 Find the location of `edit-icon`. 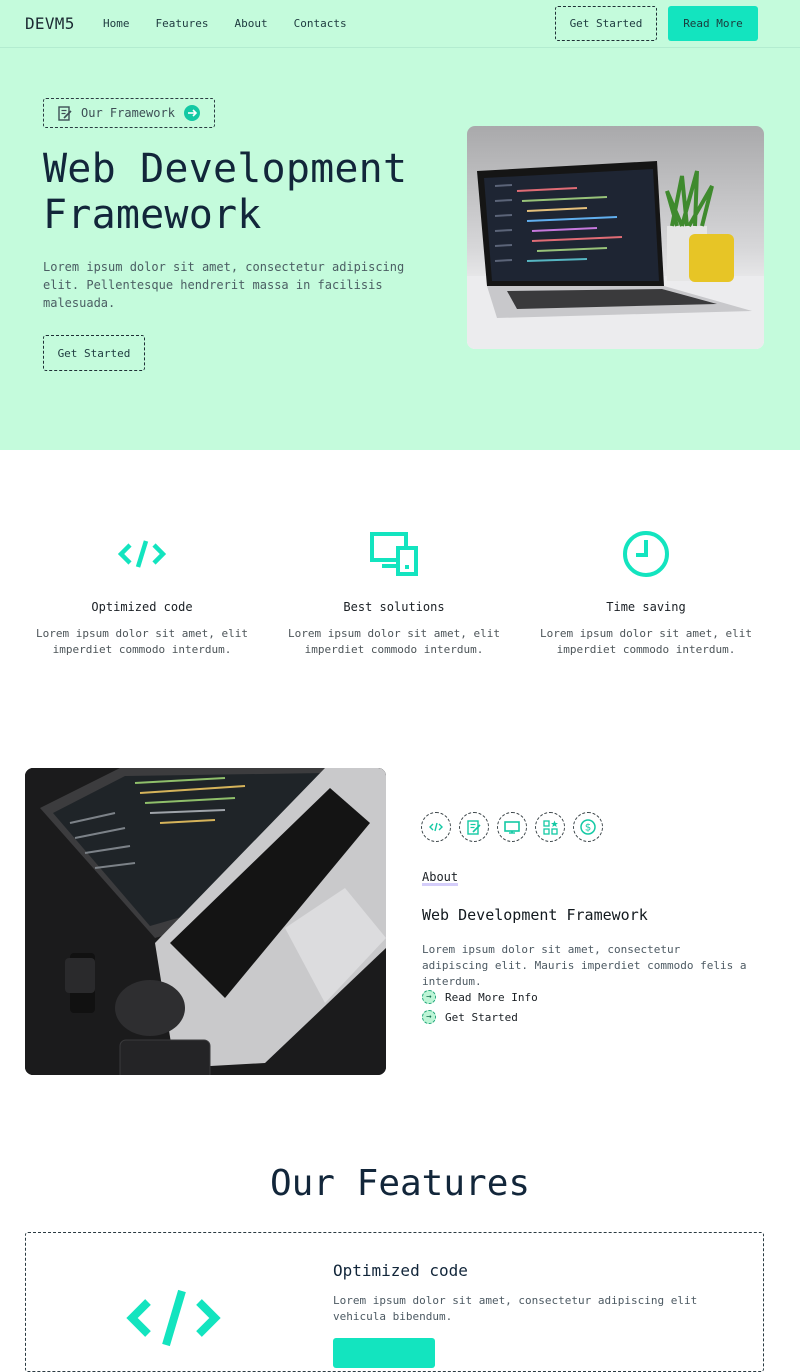

edit-icon is located at coordinates (474, 827).